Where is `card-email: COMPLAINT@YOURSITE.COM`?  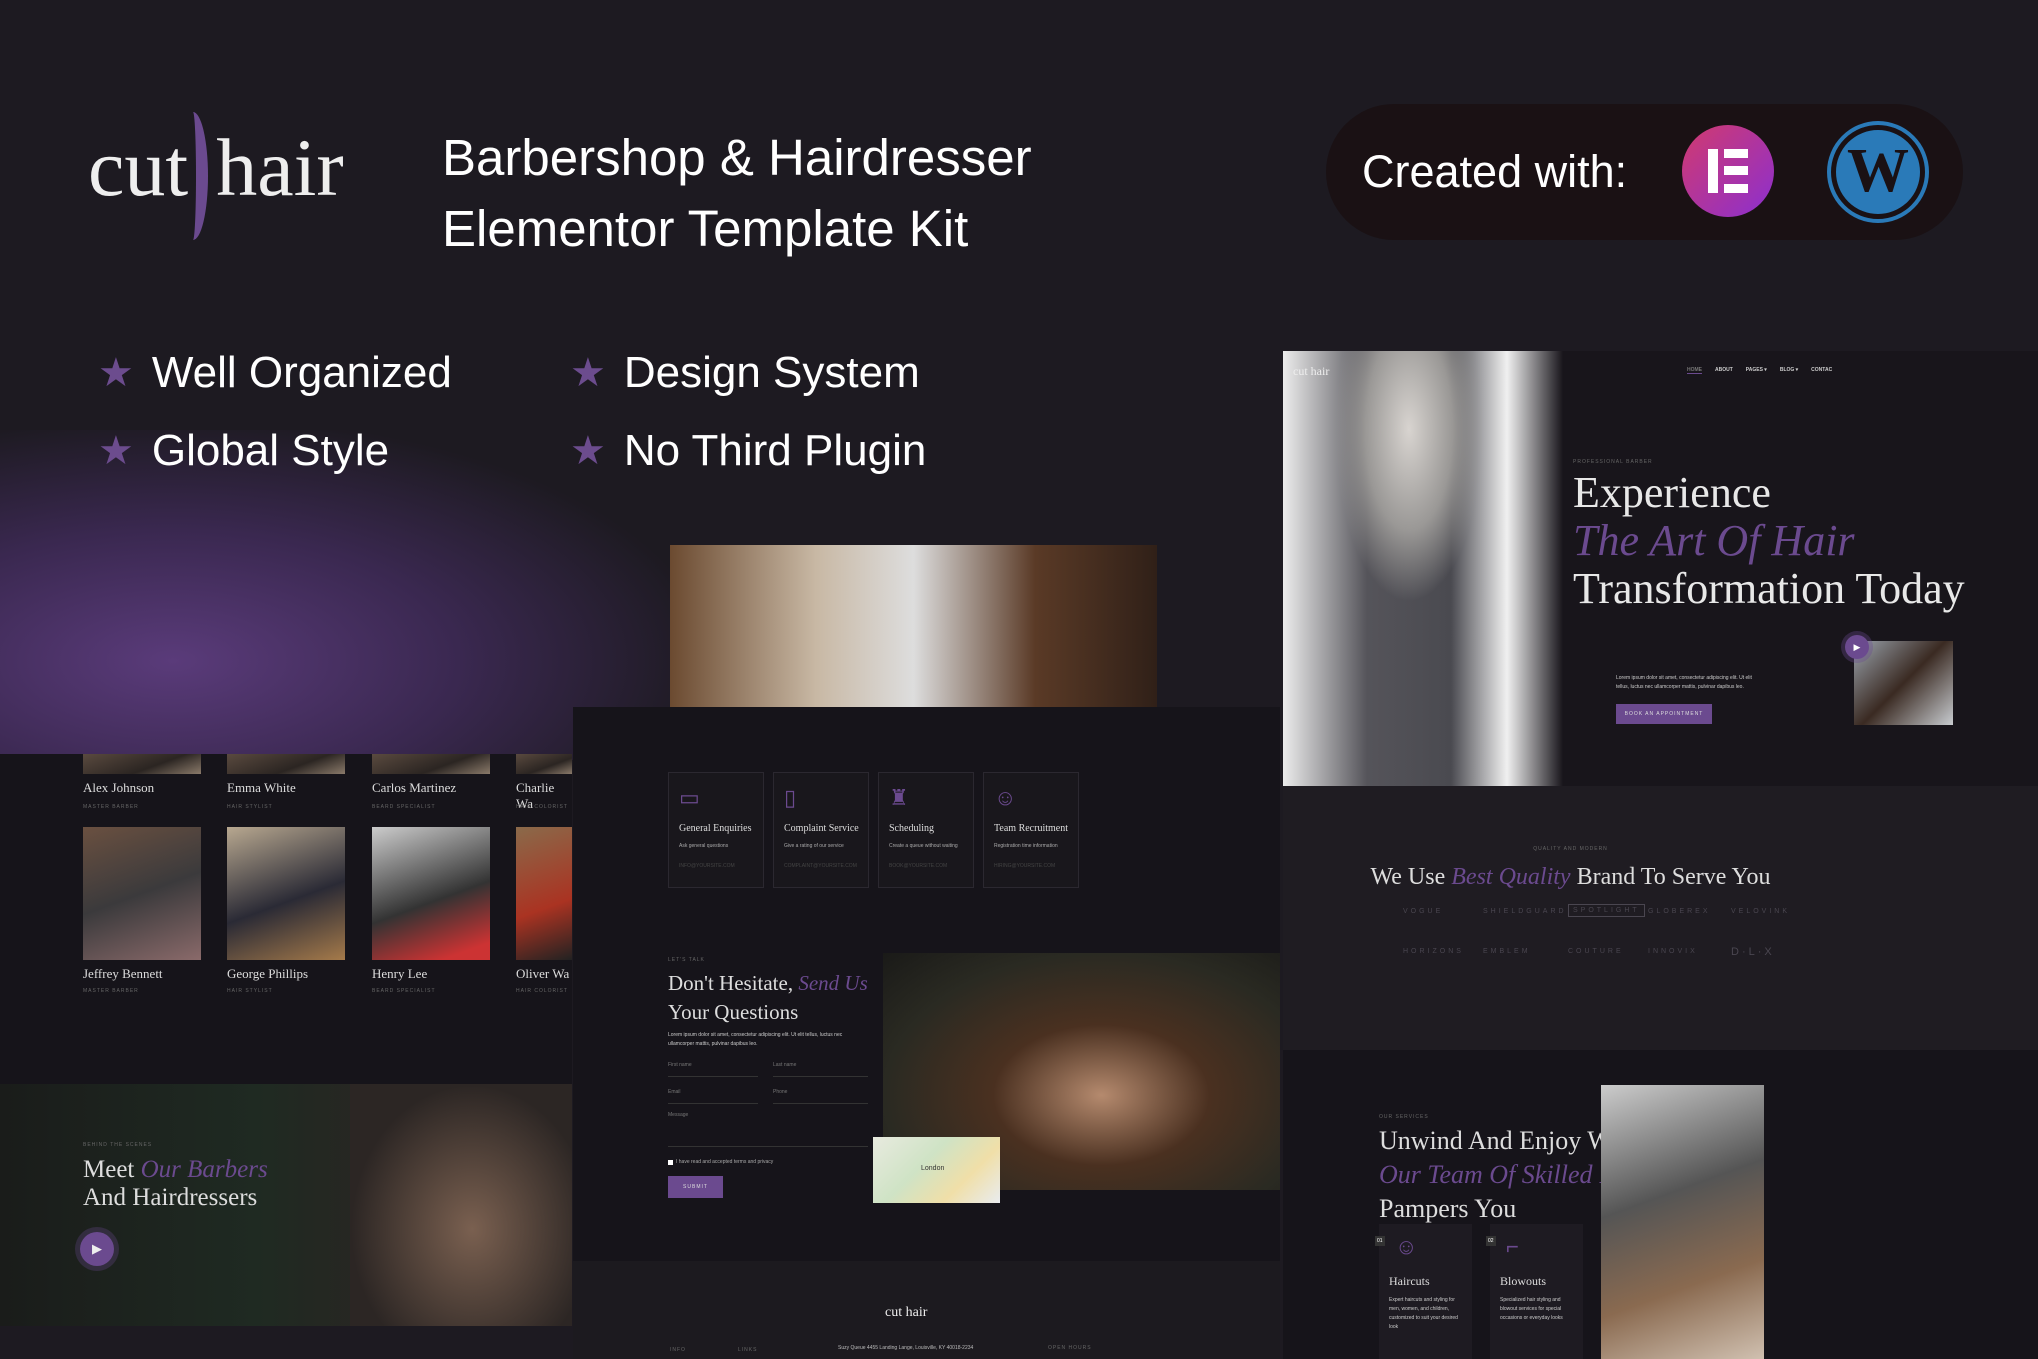 card-email: COMPLAINT@YOURSITE.COM is located at coordinates (820, 866).